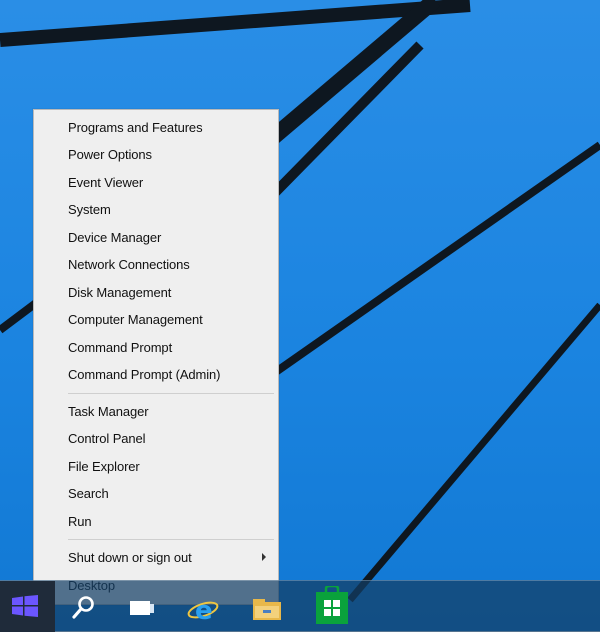 The height and width of the screenshot is (632, 600). I want to click on svg-text: e, so click(204, 610).